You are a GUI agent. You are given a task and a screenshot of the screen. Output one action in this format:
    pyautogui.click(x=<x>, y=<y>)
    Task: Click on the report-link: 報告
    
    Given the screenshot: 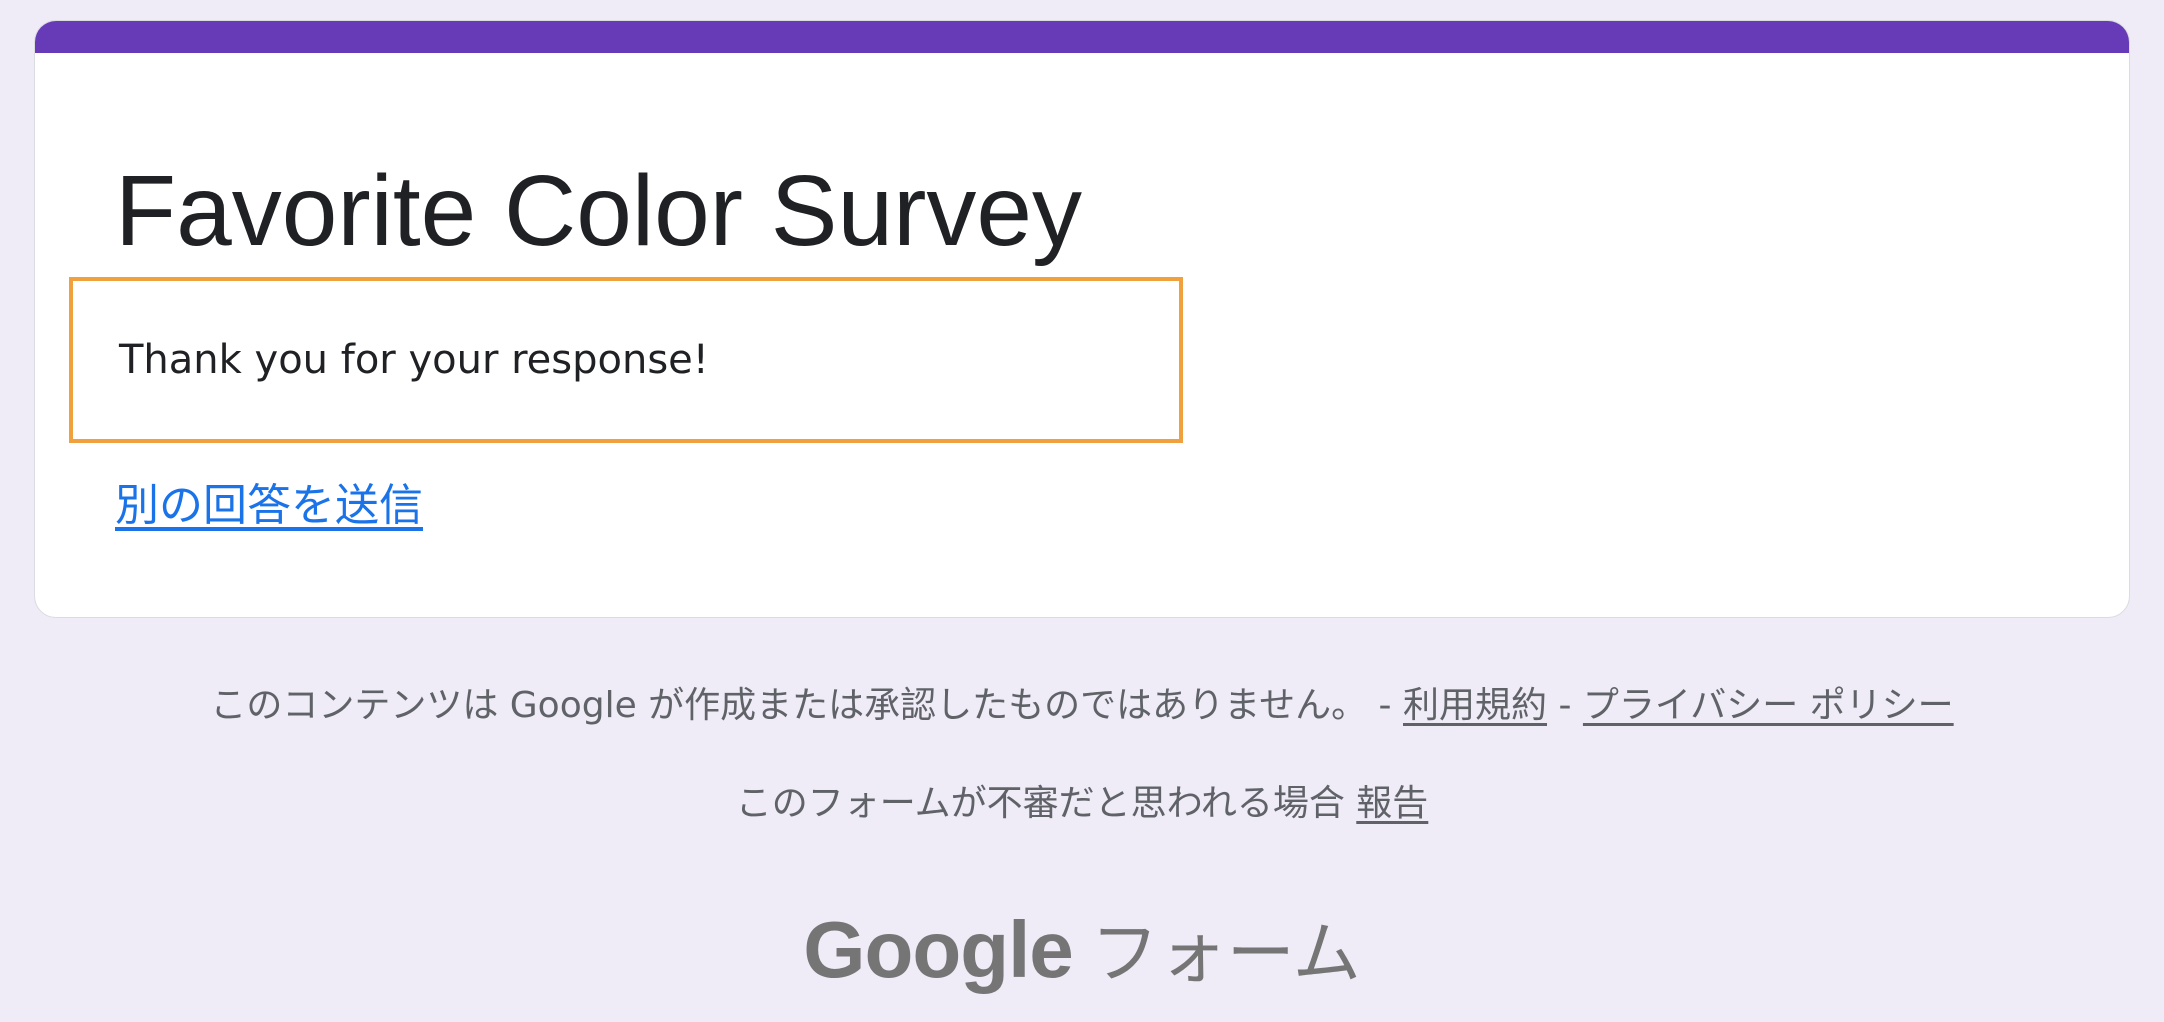 What is the action you would take?
    pyautogui.click(x=1392, y=803)
    